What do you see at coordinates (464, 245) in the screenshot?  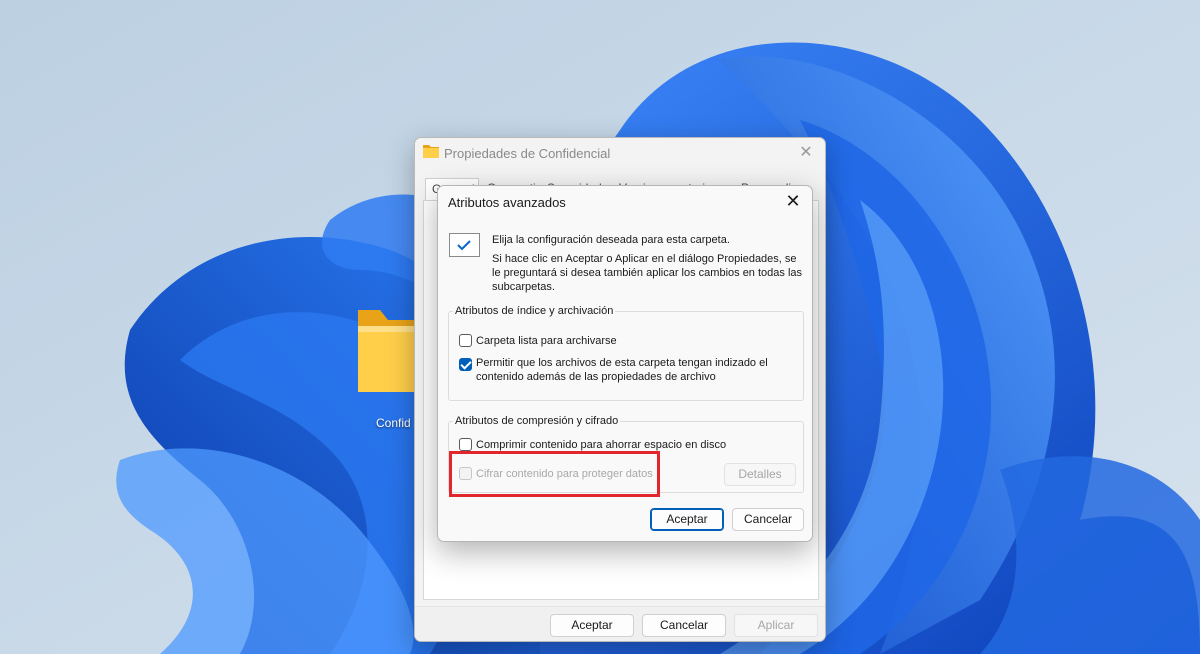 I see `checkmark-icon` at bounding box center [464, 245].